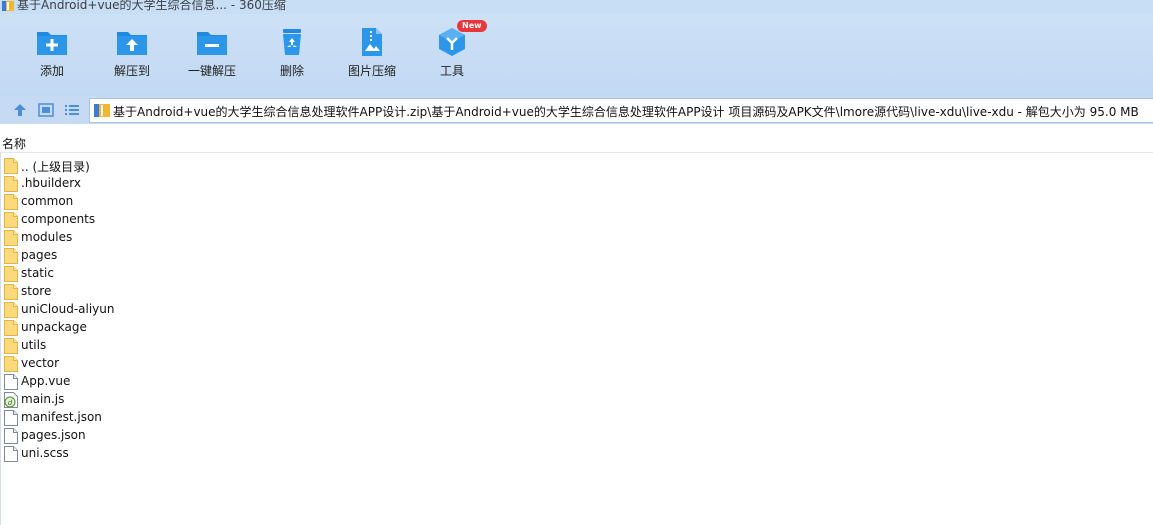  I want to click on file-name: static, so click(37, 273).